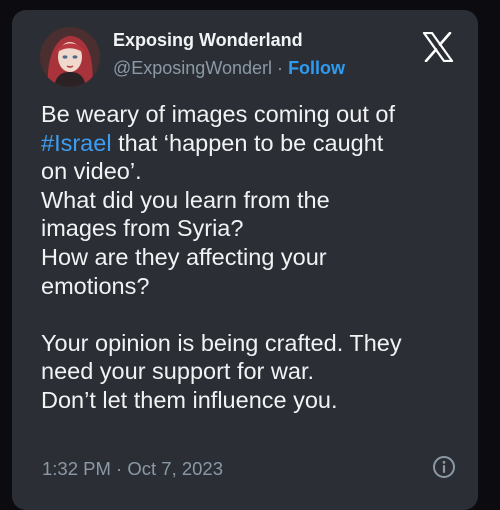 This screenshot has height=510, width=500. I want to click on author-handle-line: @ExposingWonderl · Follow, so click(229, 68).